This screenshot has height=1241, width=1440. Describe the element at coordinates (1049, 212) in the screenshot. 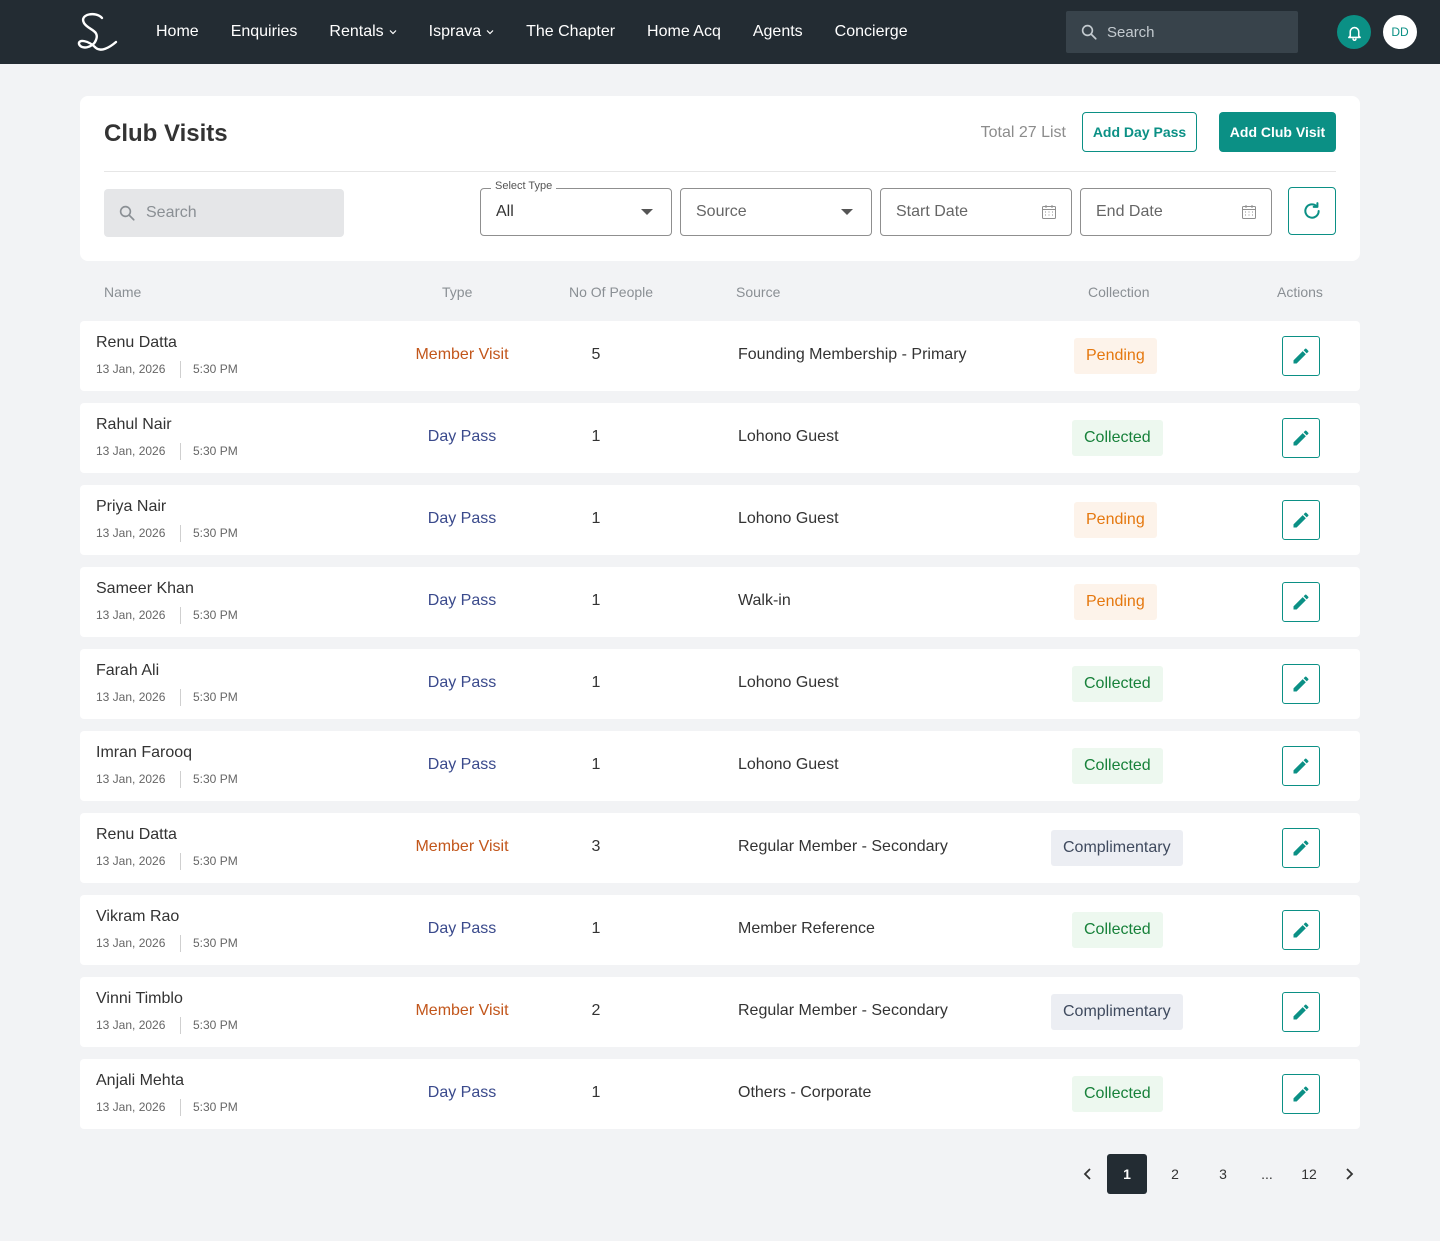

I see `calendar-icon` at that location.